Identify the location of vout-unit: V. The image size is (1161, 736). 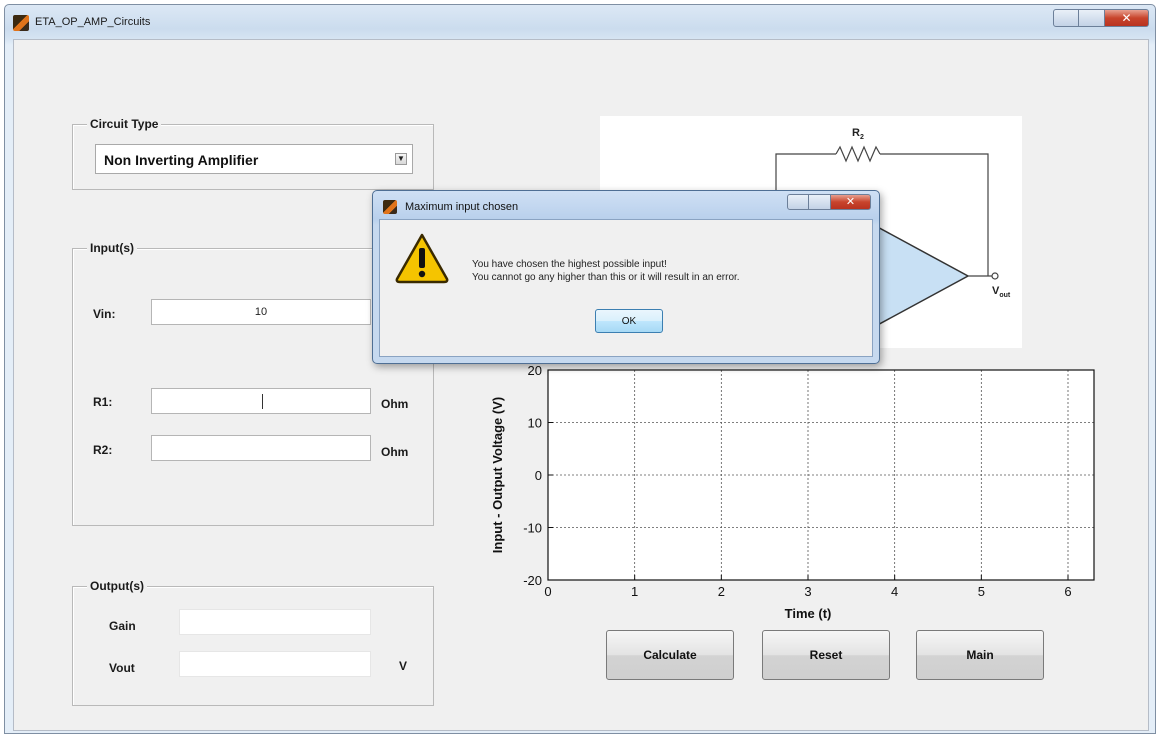
(403, 666).